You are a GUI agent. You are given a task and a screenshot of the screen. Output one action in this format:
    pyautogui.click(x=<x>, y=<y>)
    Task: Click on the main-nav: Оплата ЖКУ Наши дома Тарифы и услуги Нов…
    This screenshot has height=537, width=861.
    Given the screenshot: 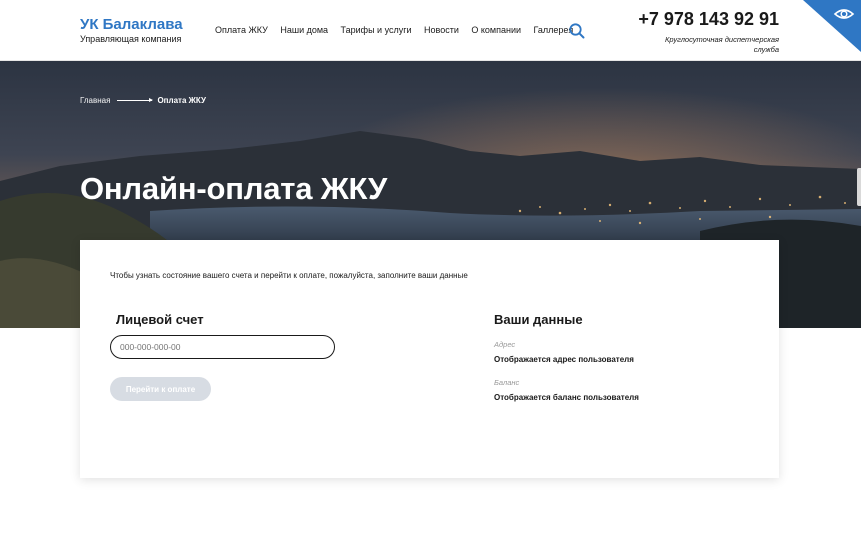 What is the action you would take?
    pyautogui.click(x=400, y=30)
    